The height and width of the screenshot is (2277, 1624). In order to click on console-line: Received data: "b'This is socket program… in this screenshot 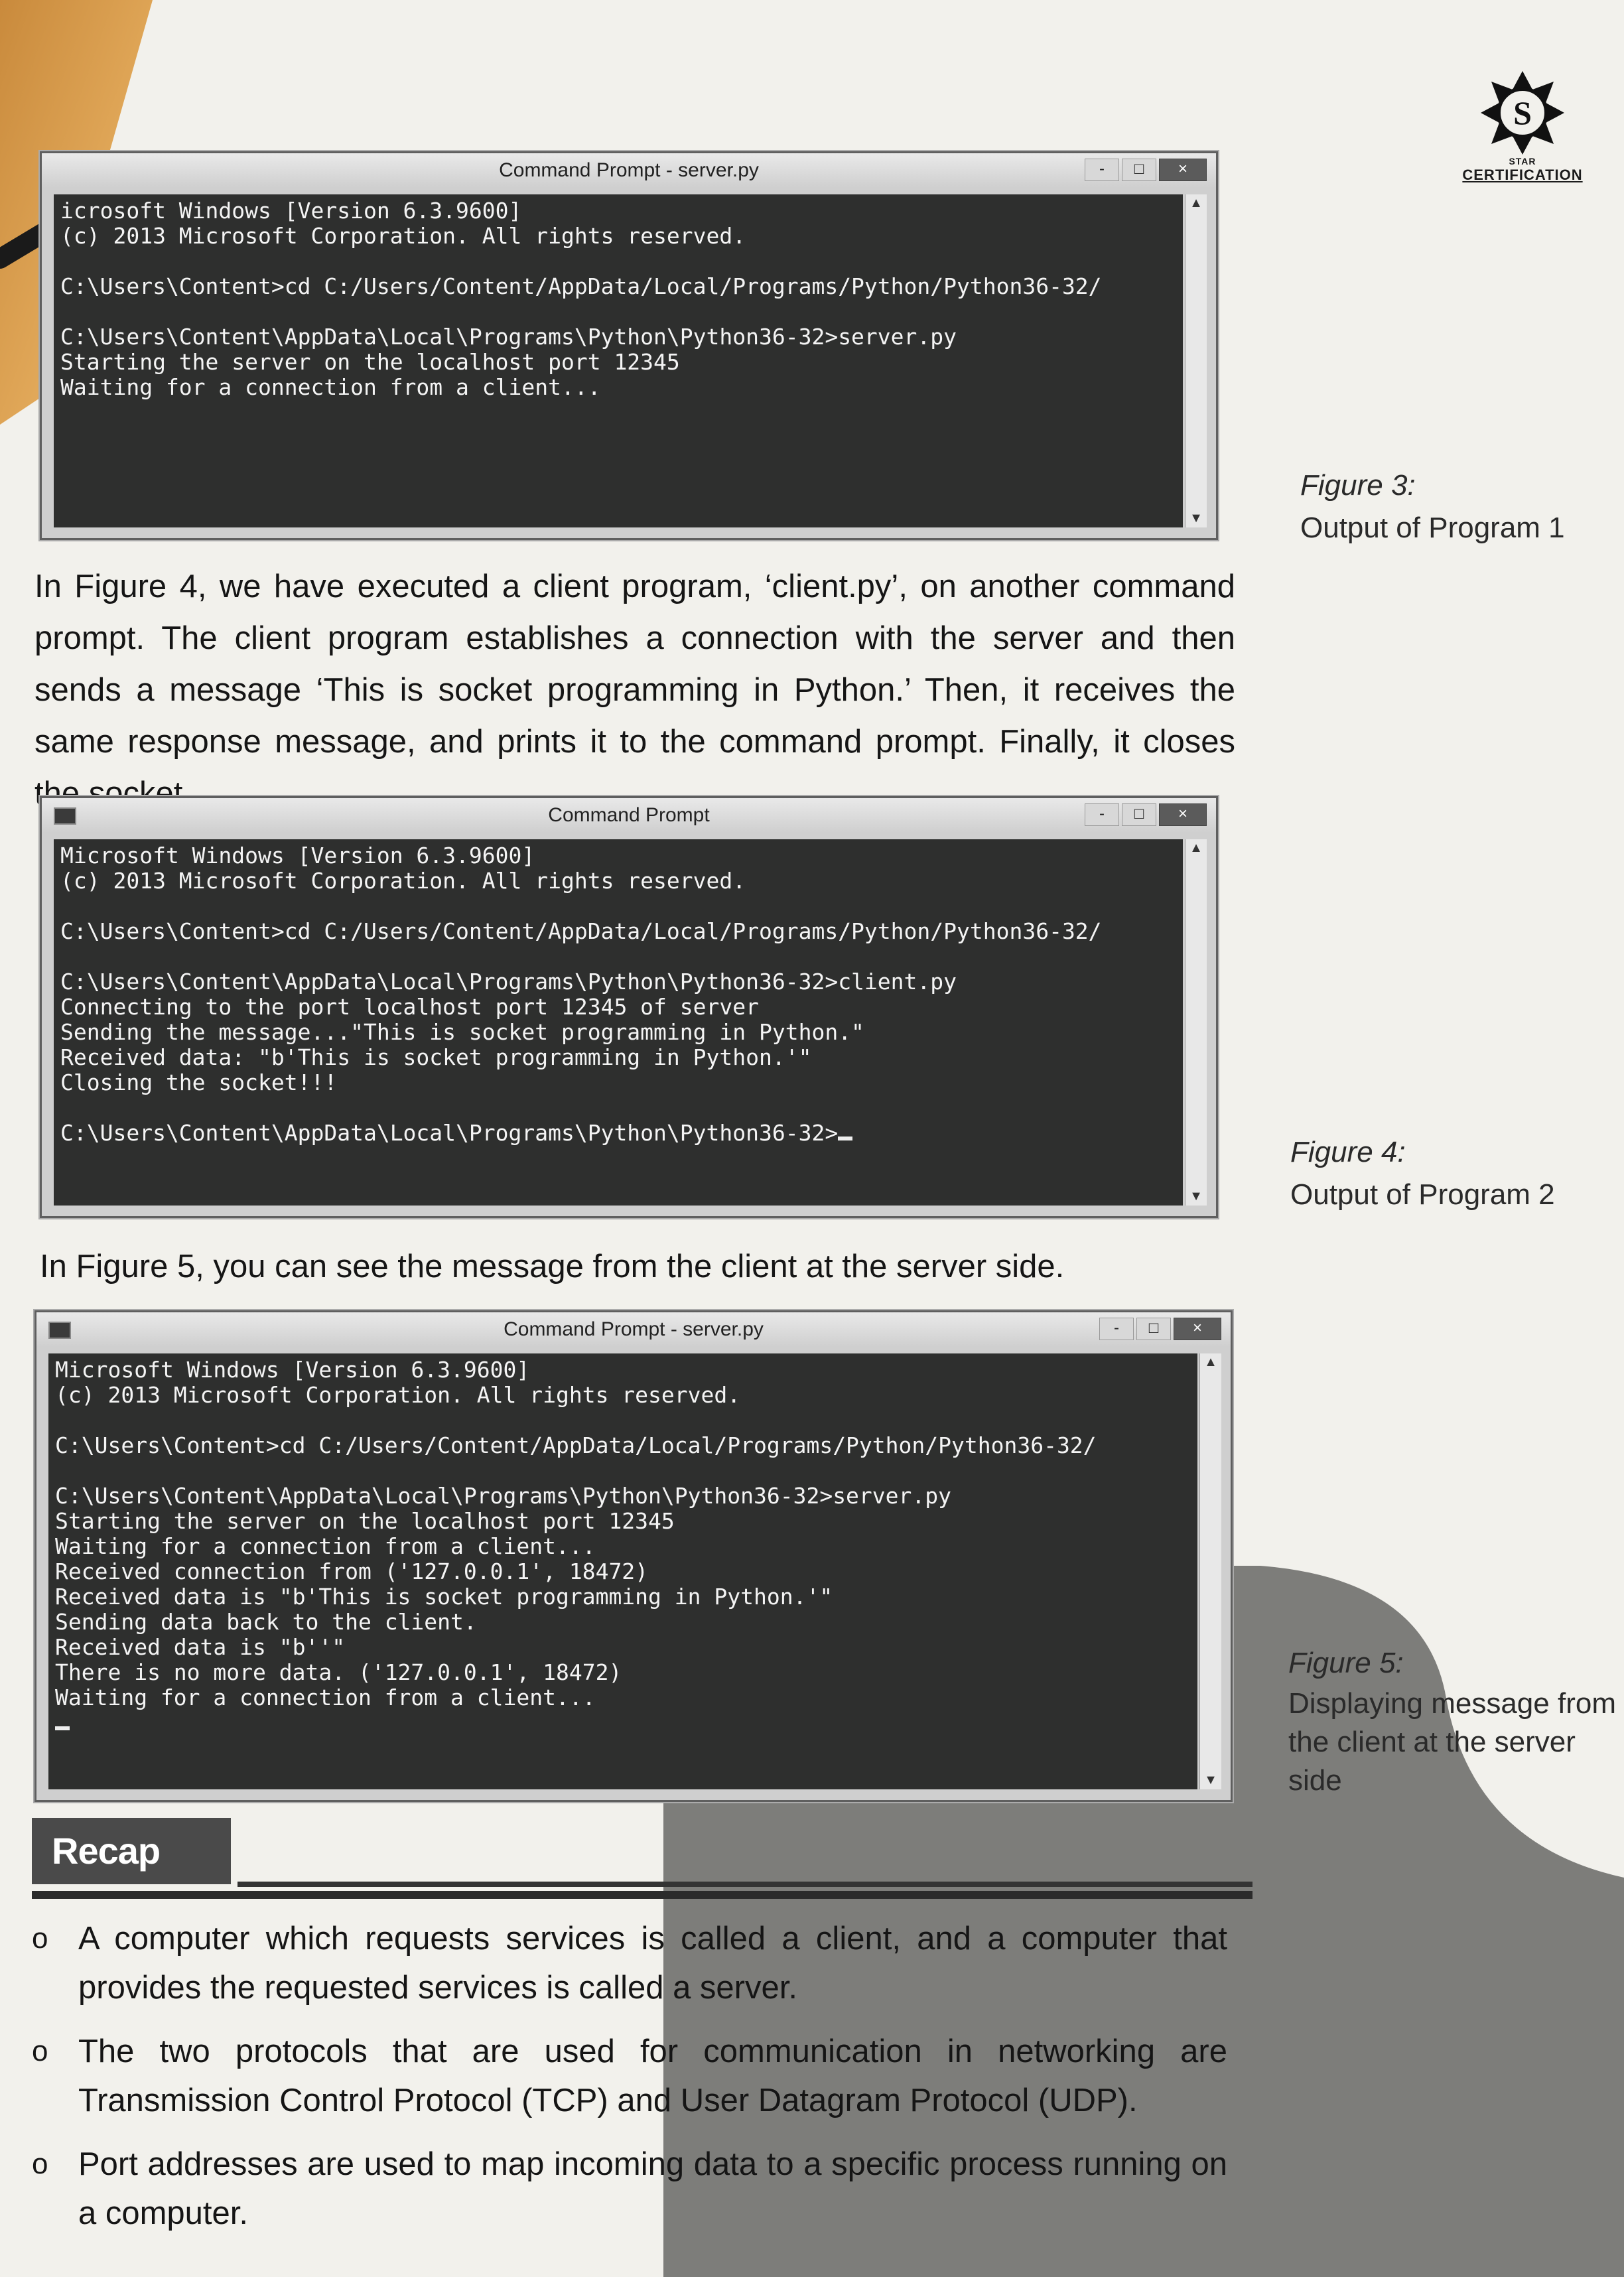, I will do `click(436, 1057)`.